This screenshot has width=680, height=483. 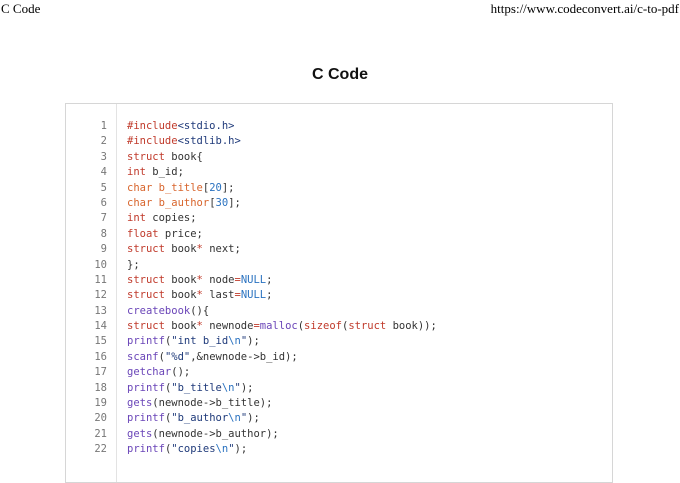 I want to click on line-number: 5, so click(x=103, y=187).